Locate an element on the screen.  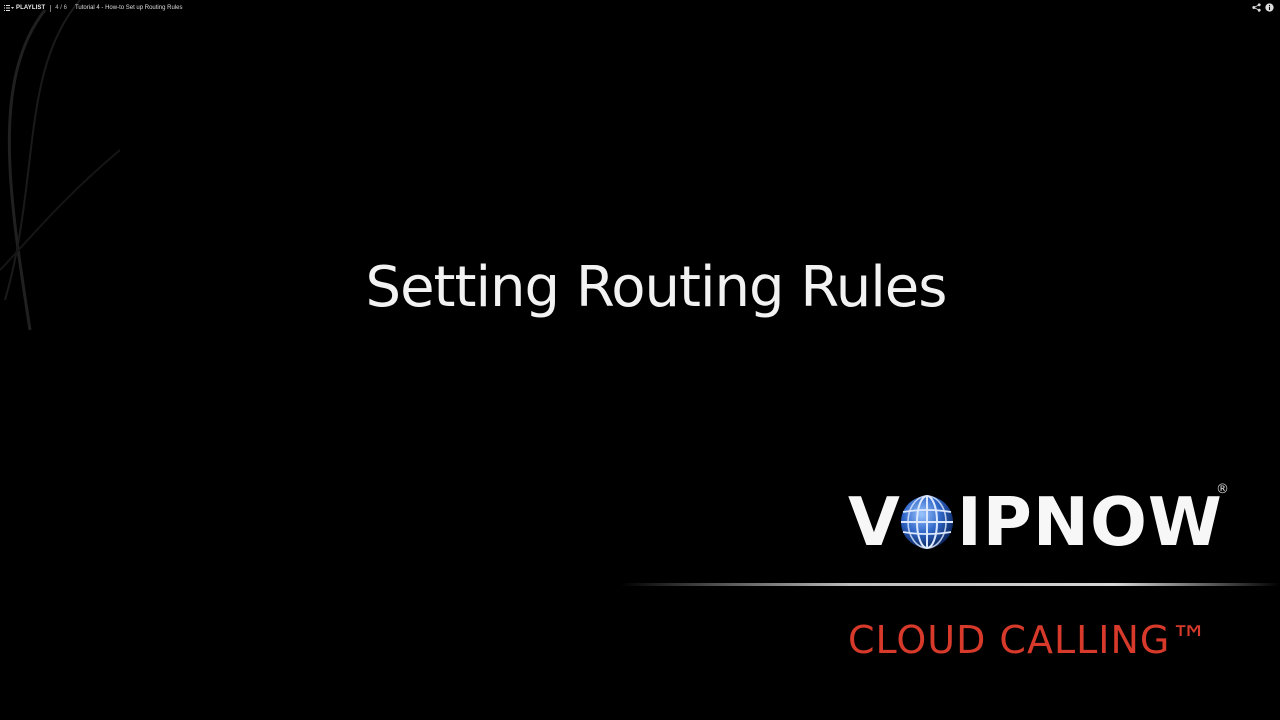
playlist-button: PLAYLIST is located at coordinates (24, 8).